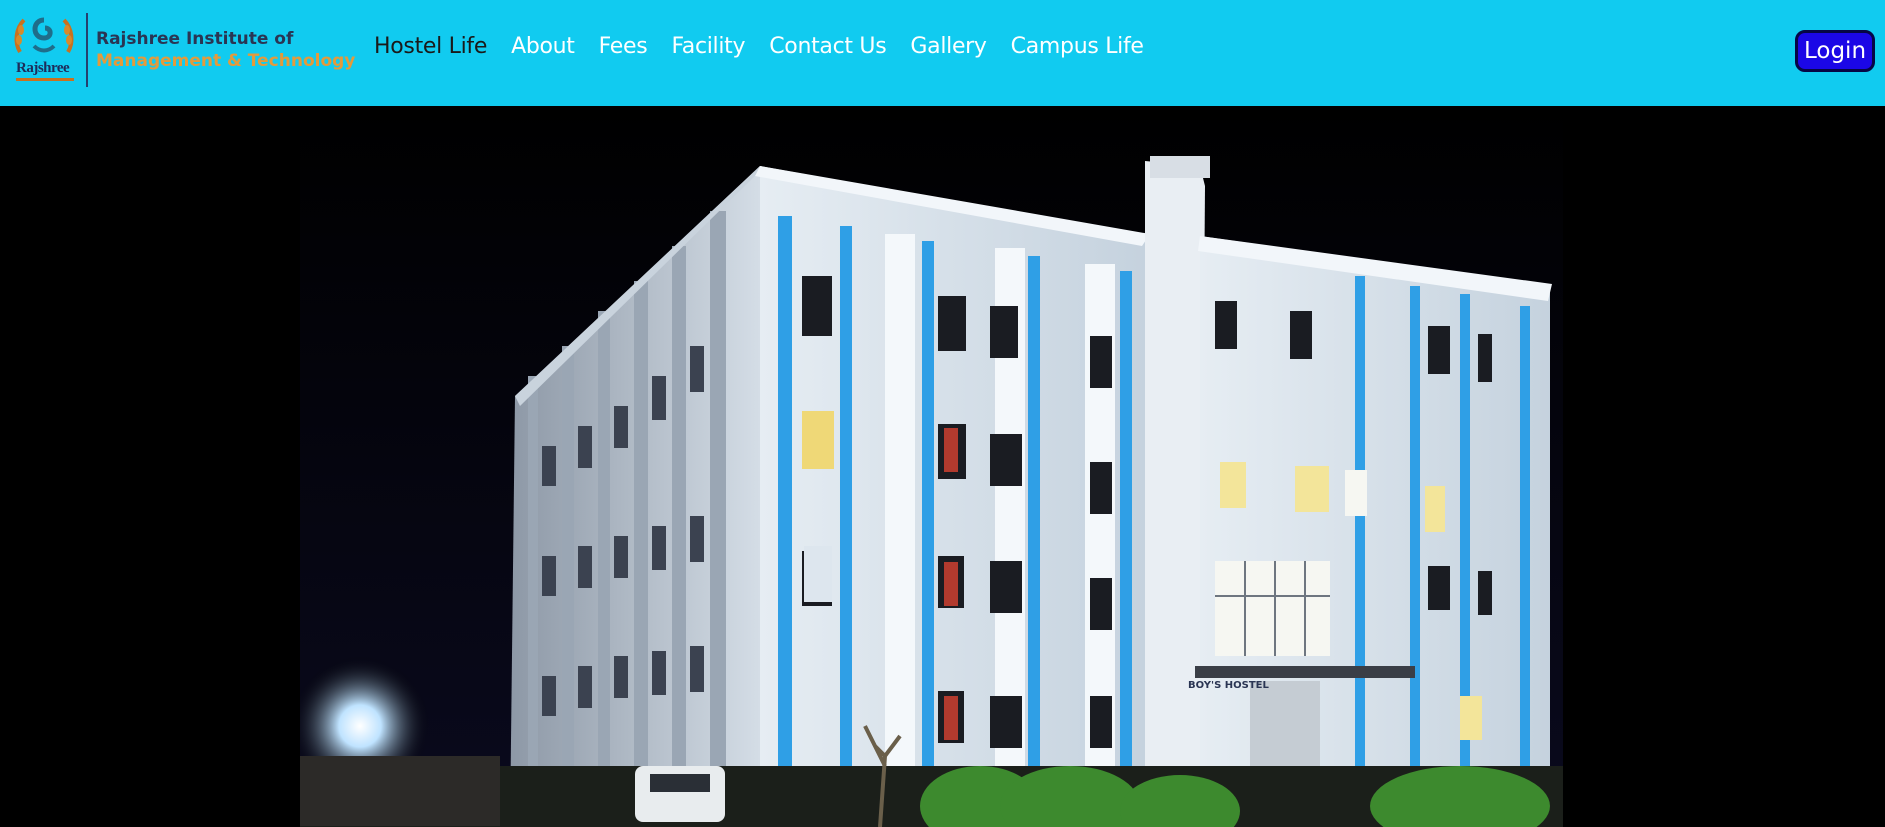 The width and height of the screenshot is (1885, 827). Describe the element at coordinates (430, 46) in the screenshot. I see `nav-link-hostel-life: Hostel Life` at that location.